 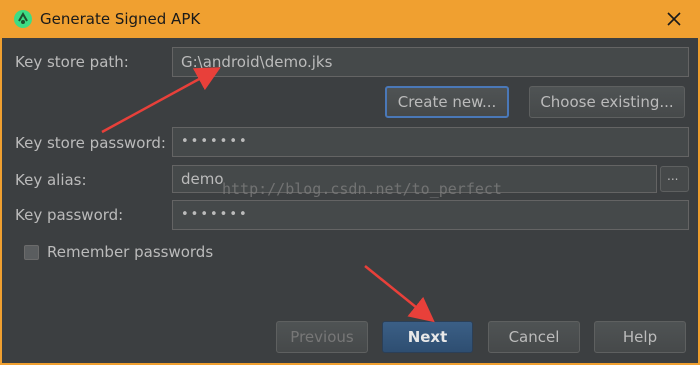 What do you see at coordinates (51, 180) in the screenshot?
I see `key-alias-label: Key alias:` at bounding box center [51, 180].